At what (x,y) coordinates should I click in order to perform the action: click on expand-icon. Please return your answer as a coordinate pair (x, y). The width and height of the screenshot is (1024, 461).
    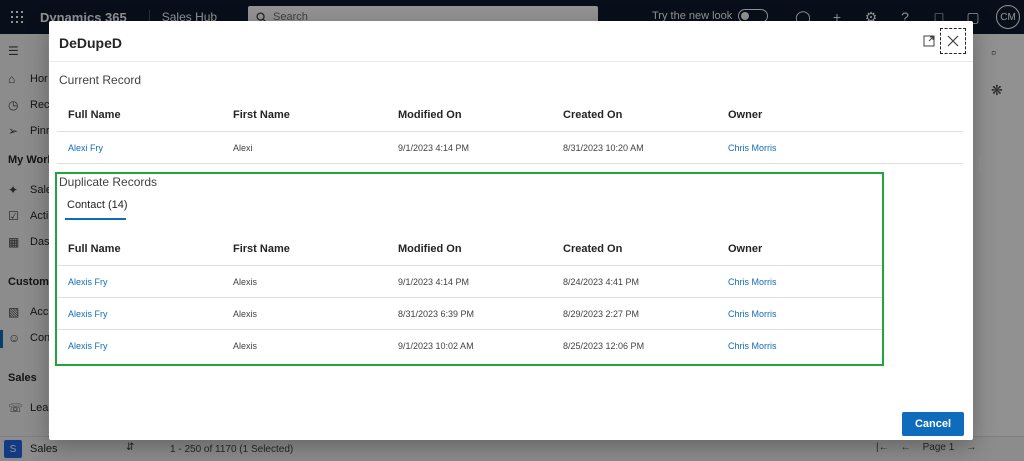
    Looking at the image, I should click on (929, 41).